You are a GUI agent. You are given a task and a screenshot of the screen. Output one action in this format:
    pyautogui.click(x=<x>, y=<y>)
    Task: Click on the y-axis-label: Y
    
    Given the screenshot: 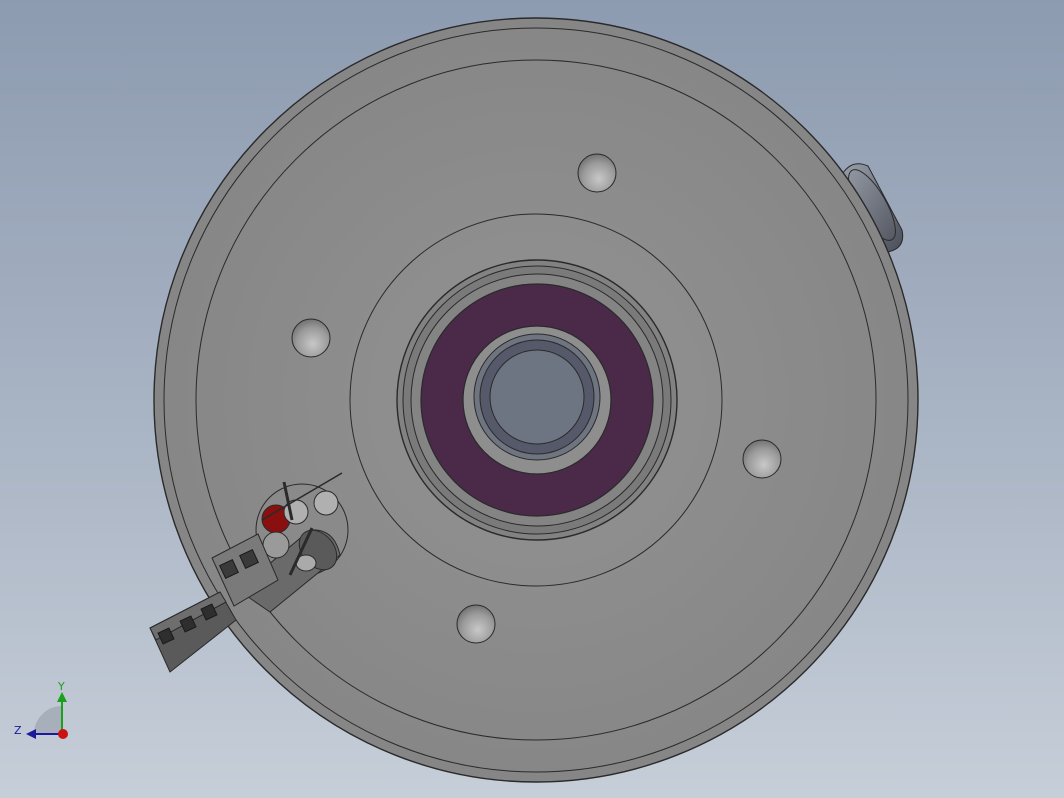 What is the action you would take?
    pyautogui.click(x=61, y=686)
    